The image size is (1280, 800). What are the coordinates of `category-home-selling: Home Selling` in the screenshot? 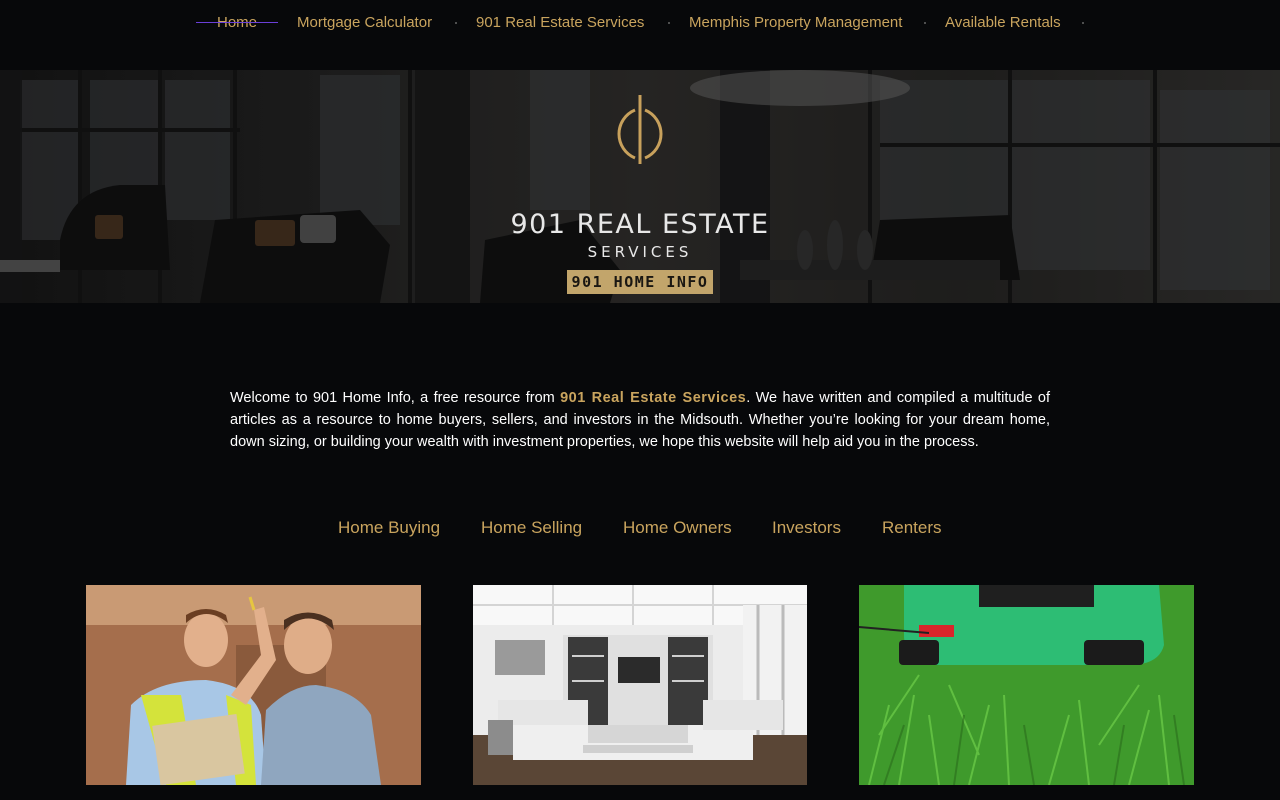 It's located at (531, 528).